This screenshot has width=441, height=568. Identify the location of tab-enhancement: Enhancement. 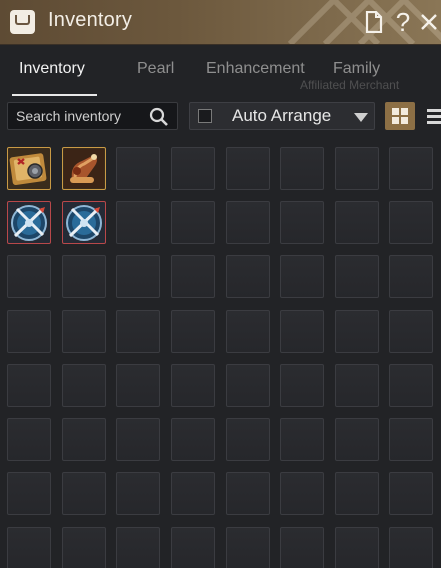
(255, 69).